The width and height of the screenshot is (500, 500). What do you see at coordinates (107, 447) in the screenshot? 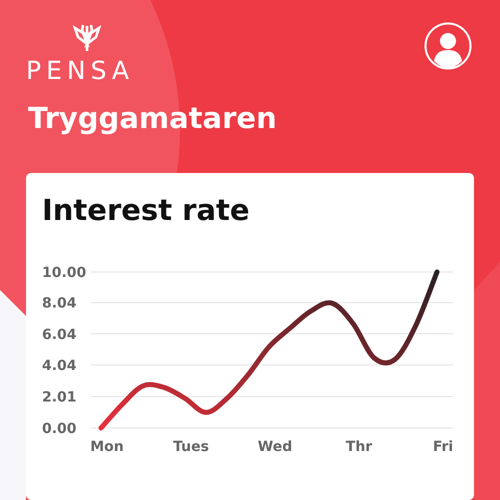
I see `x-tick-label: Mon` at bounding box center [107, 447].